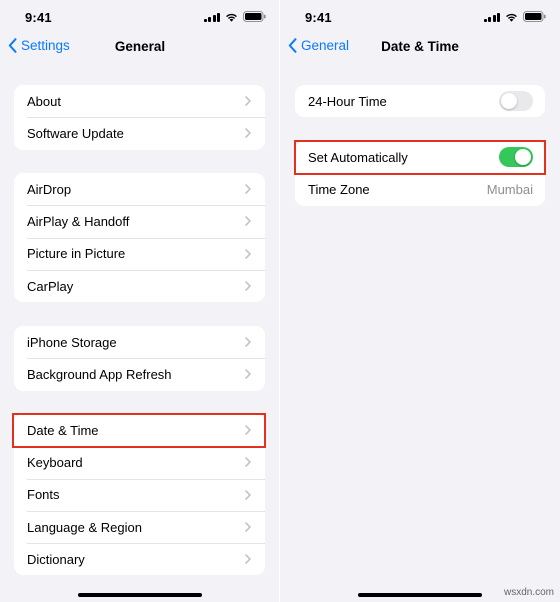 The width and height of the screenshot is (560, 602). What do you see at coordinates (528, 592) in the screenshot?
I see `watermark: wsxdn.com` at bounding box center [528, 592].